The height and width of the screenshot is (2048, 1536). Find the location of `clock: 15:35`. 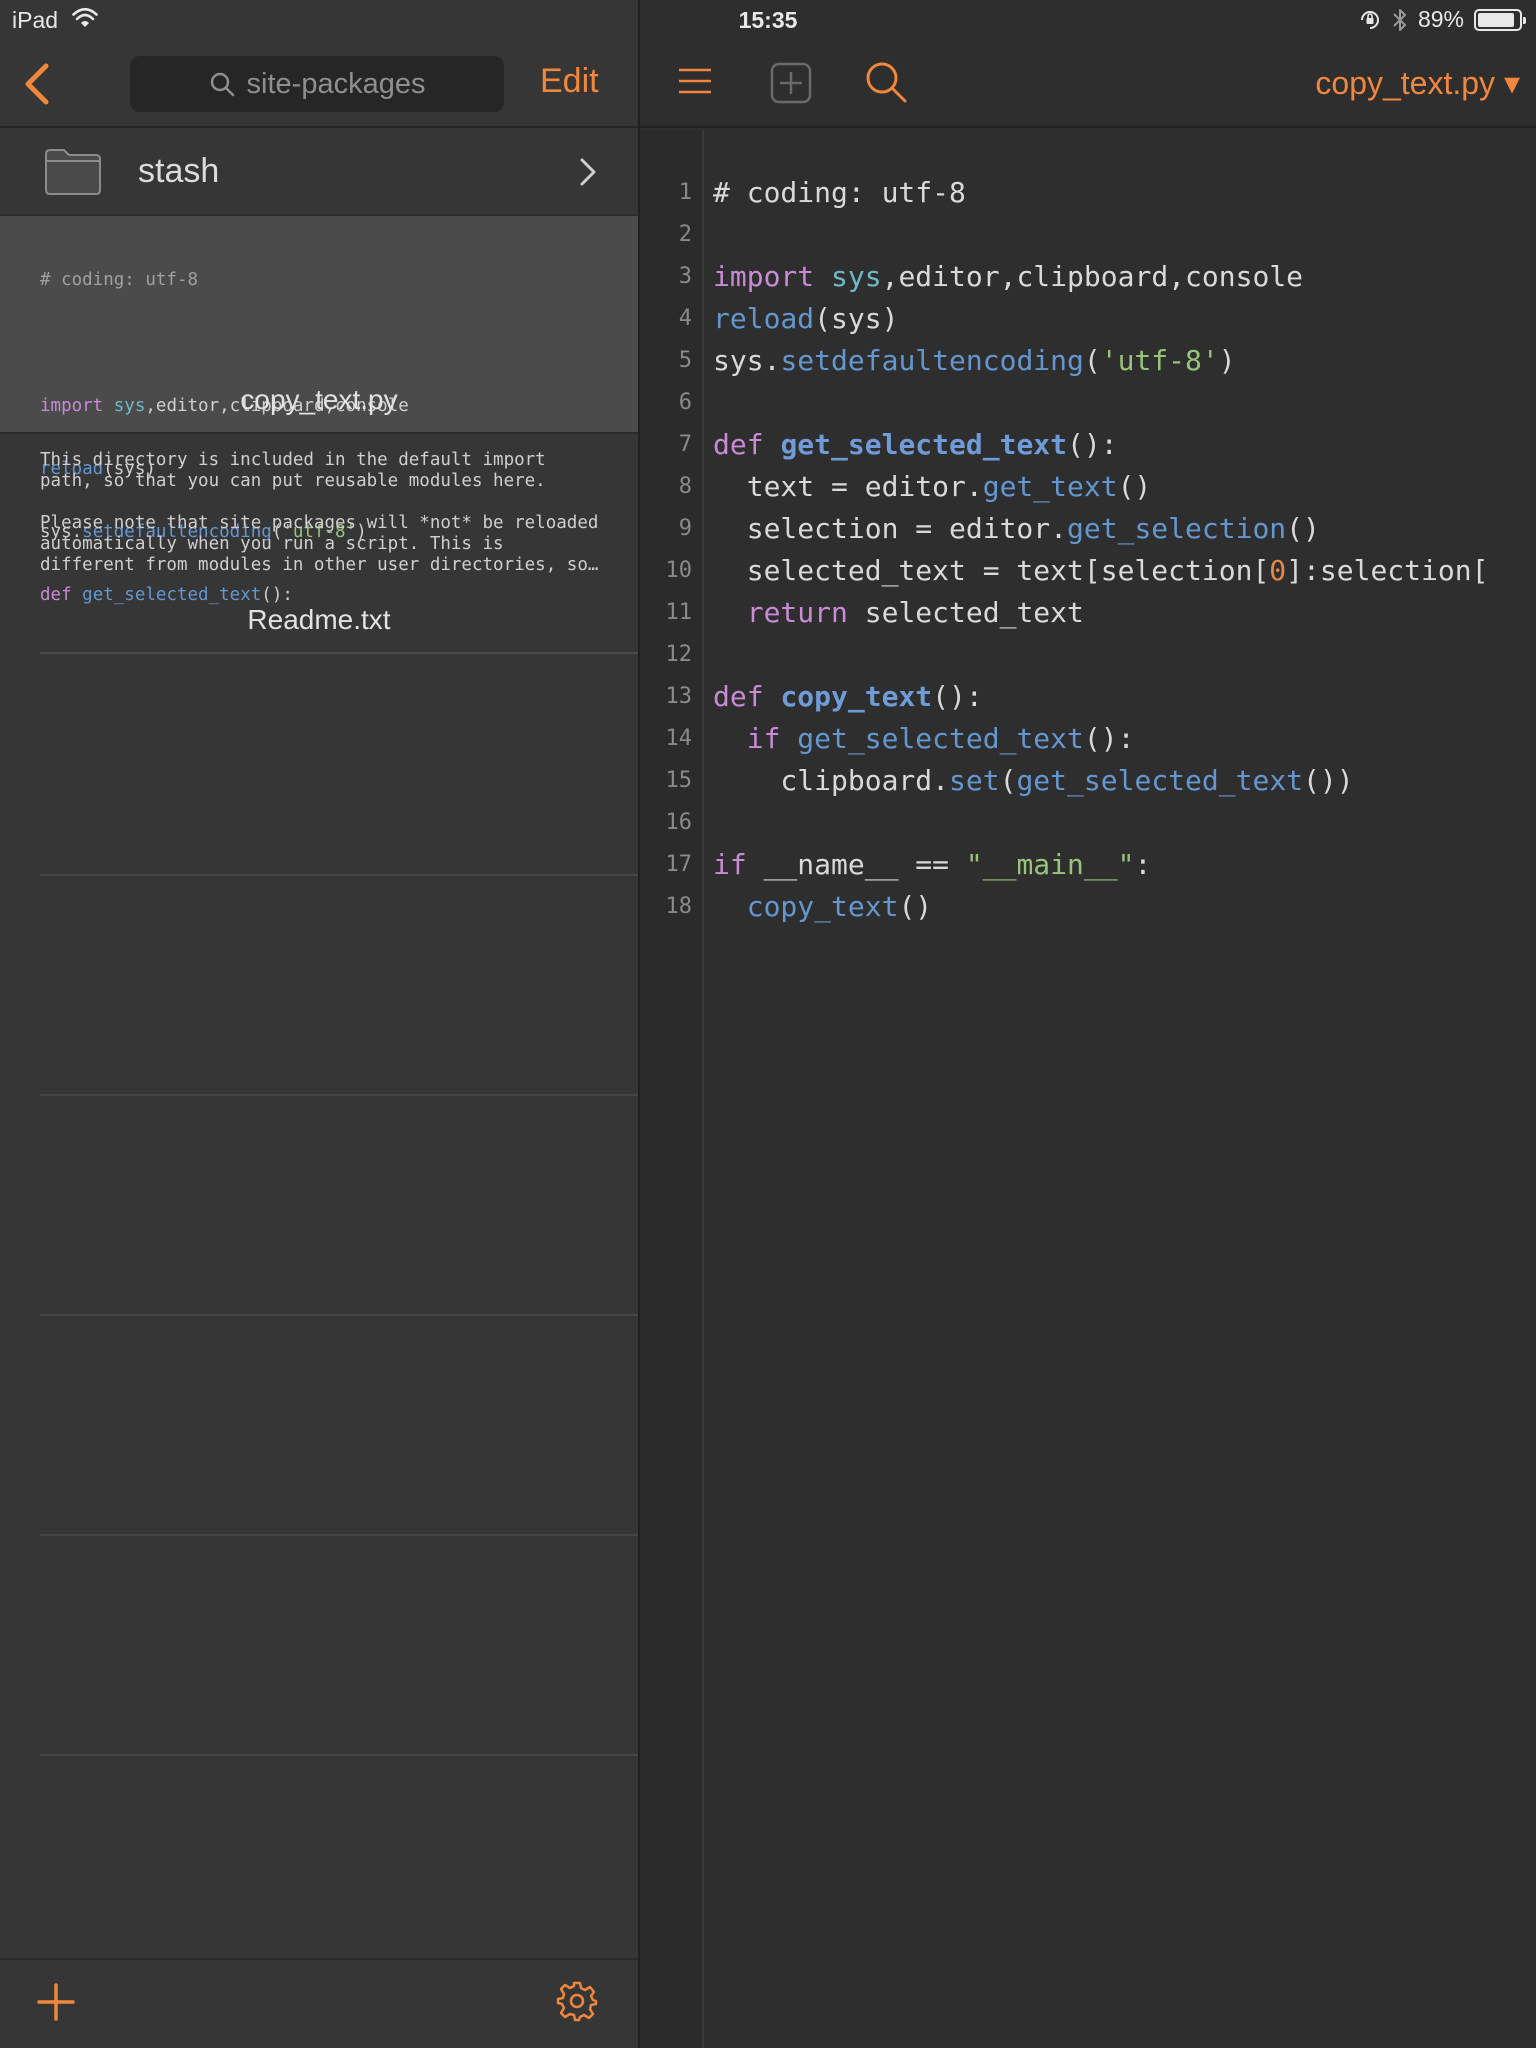

clock: 15:35 is located at coordinates (768, 20).